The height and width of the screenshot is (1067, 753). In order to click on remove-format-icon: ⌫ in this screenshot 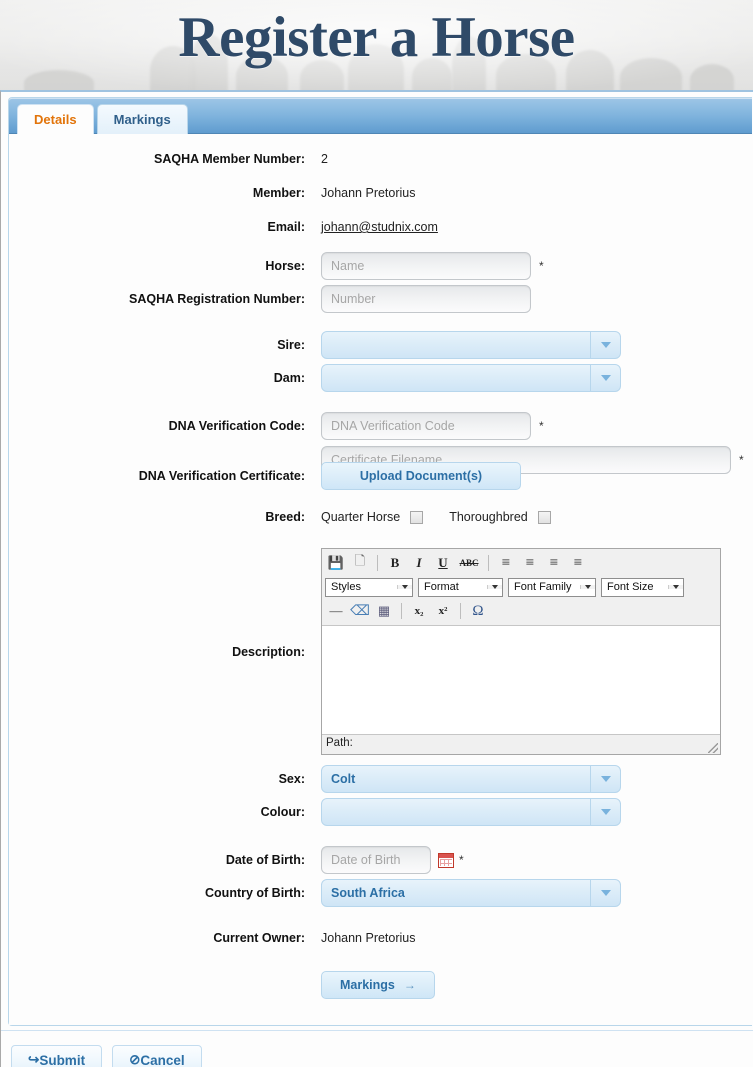, I will do `click(360, 611)`.